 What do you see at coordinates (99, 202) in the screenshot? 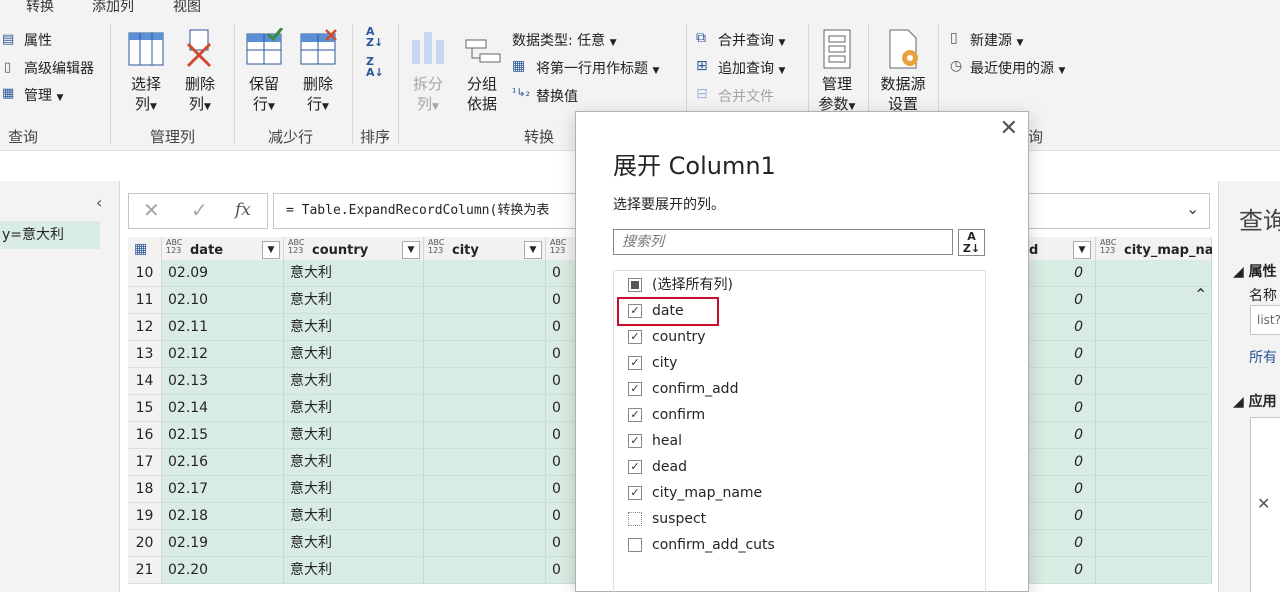
I see `collapse-pane-icon: ‹` at bounding box center [99, 202].